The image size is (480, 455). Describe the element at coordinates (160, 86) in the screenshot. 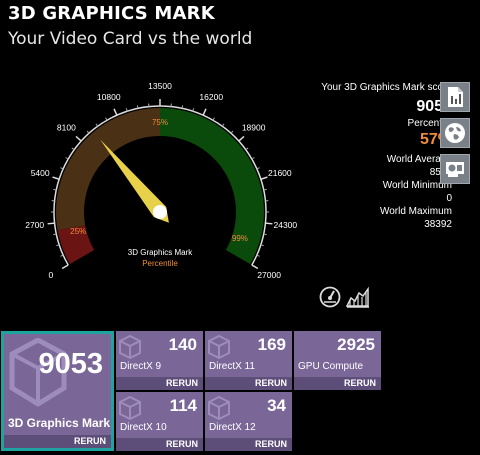

I see `gauge-tick-label: 13500` at that location.